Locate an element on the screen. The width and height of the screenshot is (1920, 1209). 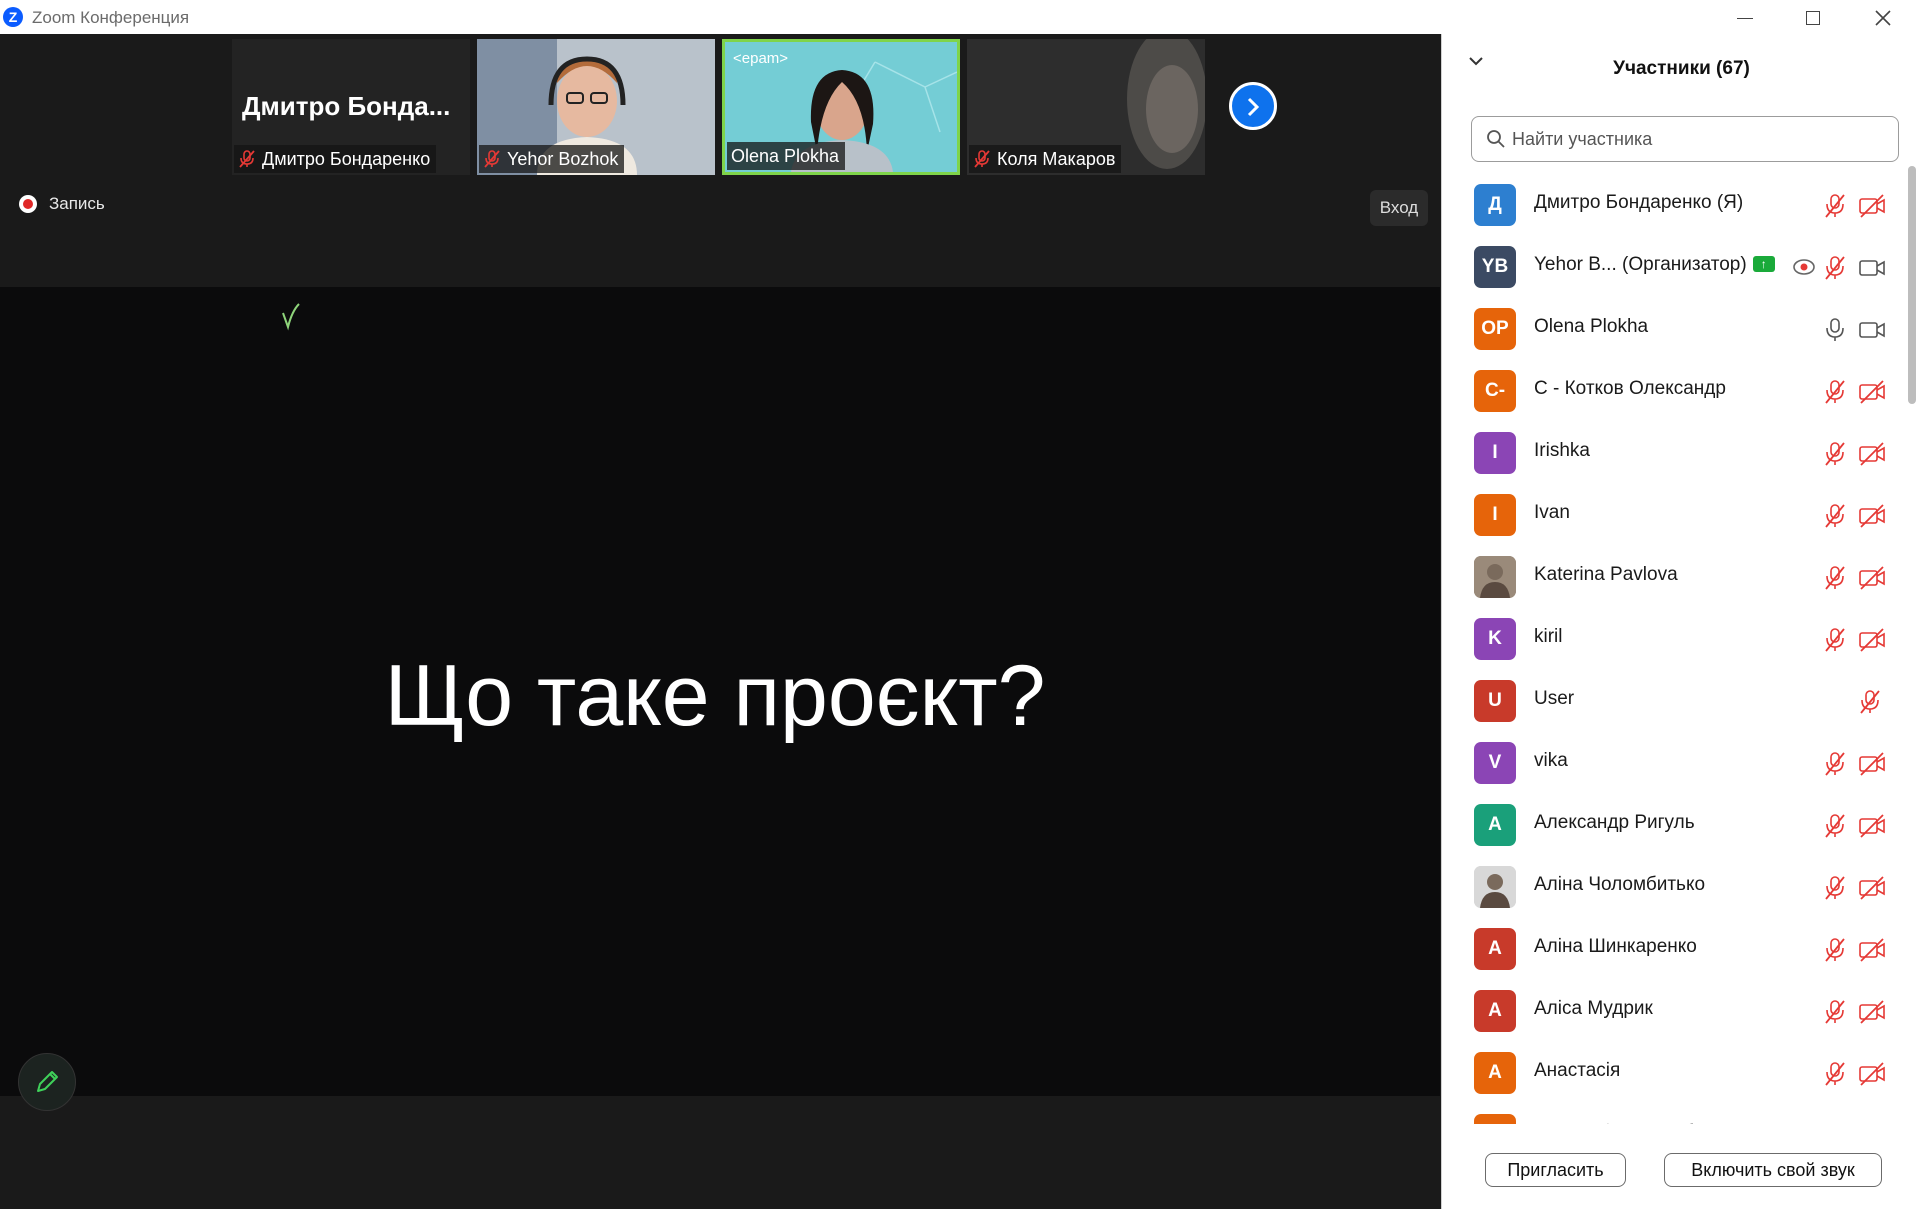
participant-name: Ivan is located at coordinates (1552, 513).